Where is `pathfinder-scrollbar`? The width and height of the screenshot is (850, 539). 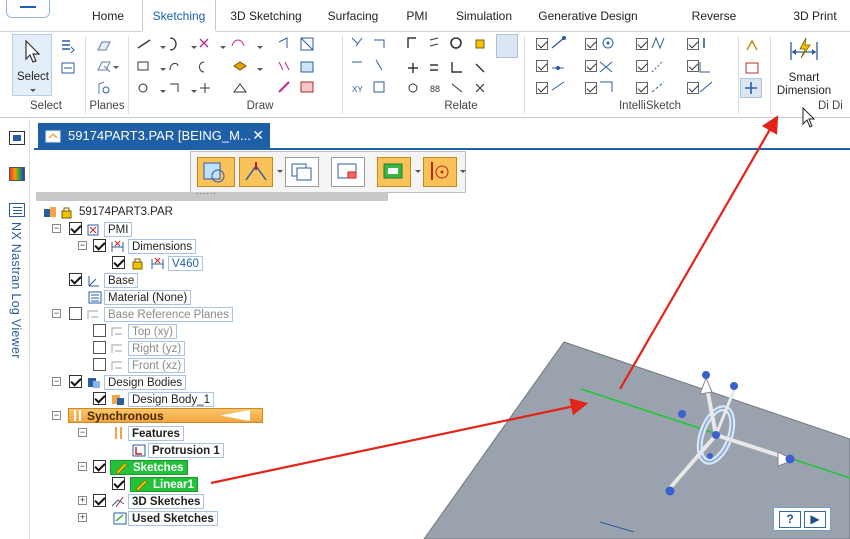
pathfinder-scrollbar is located at coordinates (212, 193).